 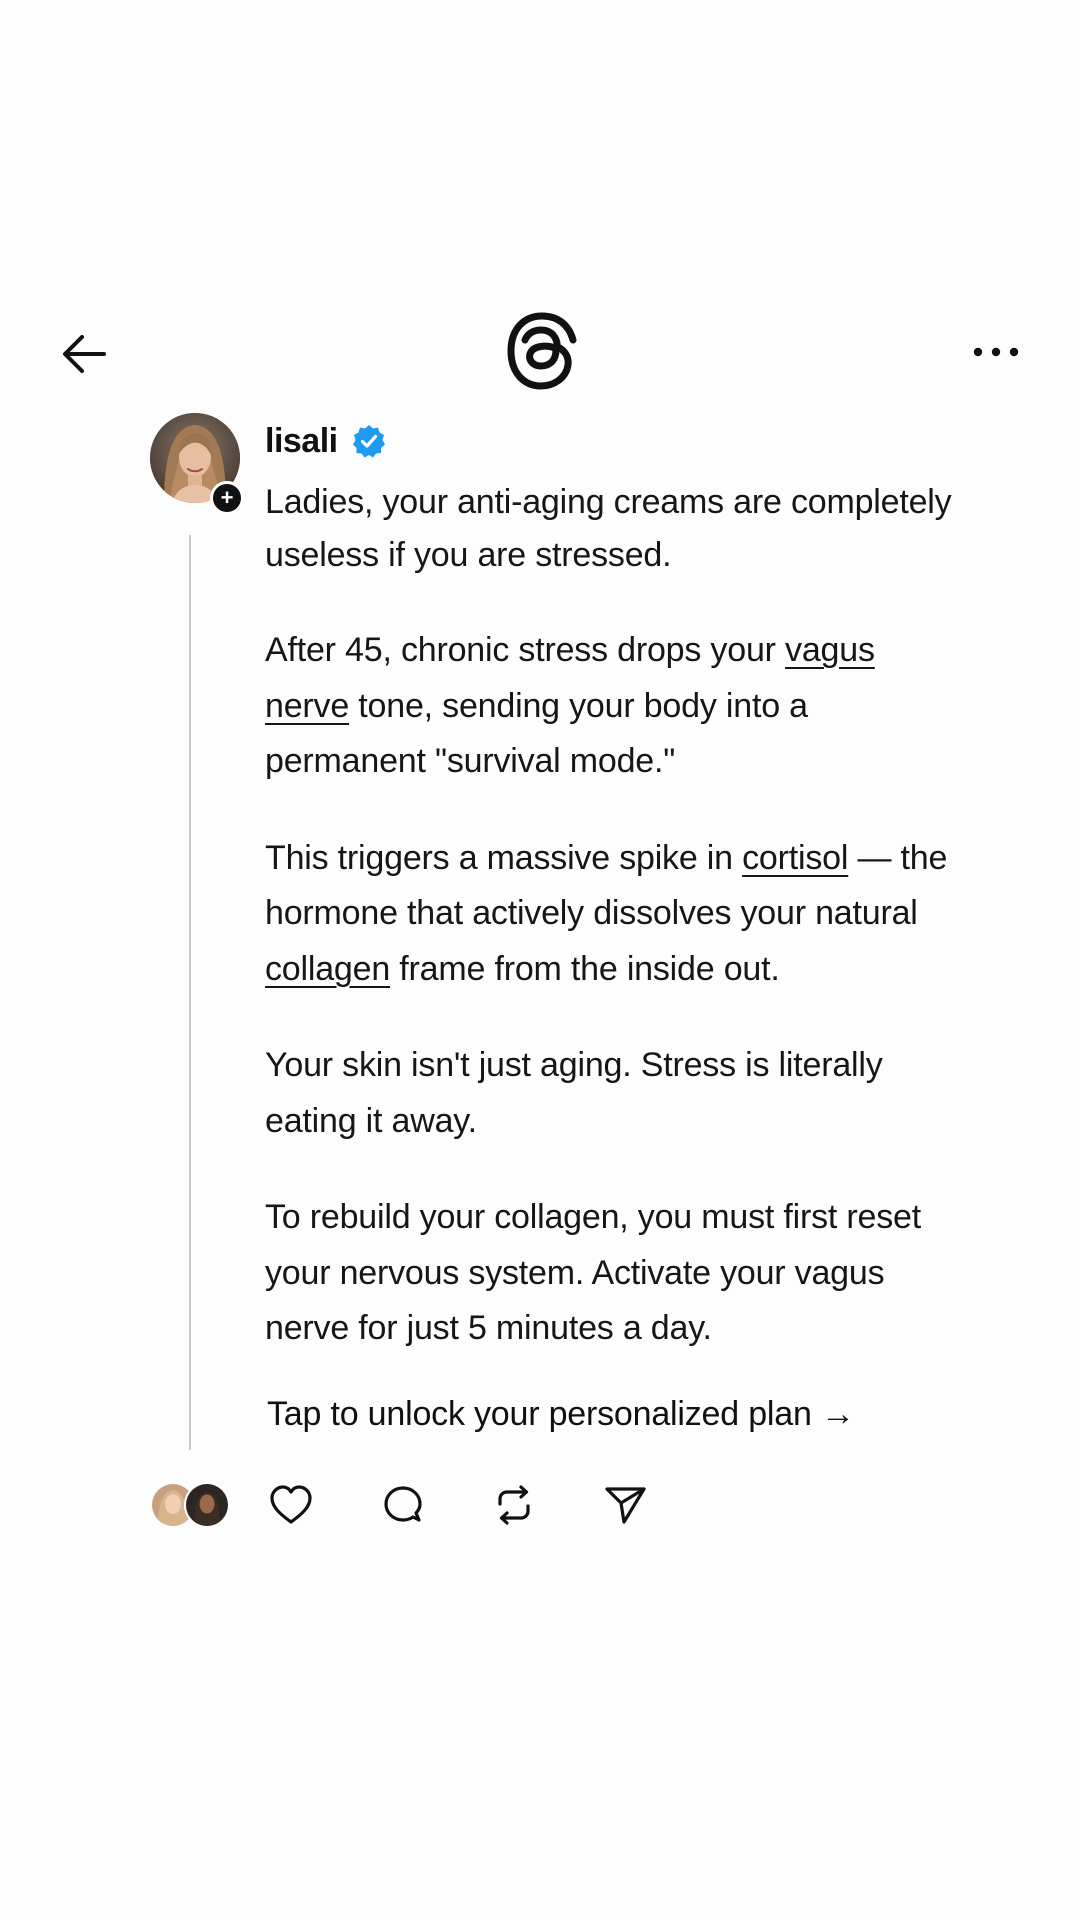 What do you see at coordinates (368, 441) in the screenshot?
I see `verified-badge-icon` at bounding box center [368, 441].